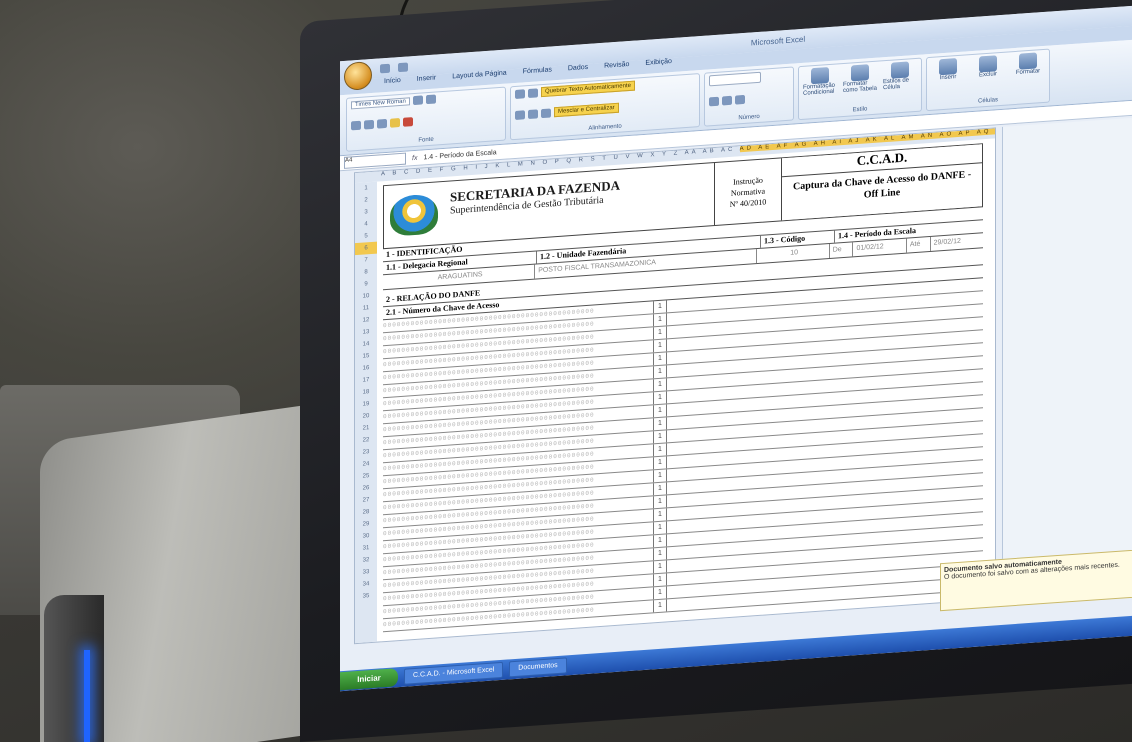 This screenshot has width=1132, height=742. What do you see at coordinates (369, 679) in the screenshot?
I see `start-button: Iniciar` at bounding box center [369, 679].